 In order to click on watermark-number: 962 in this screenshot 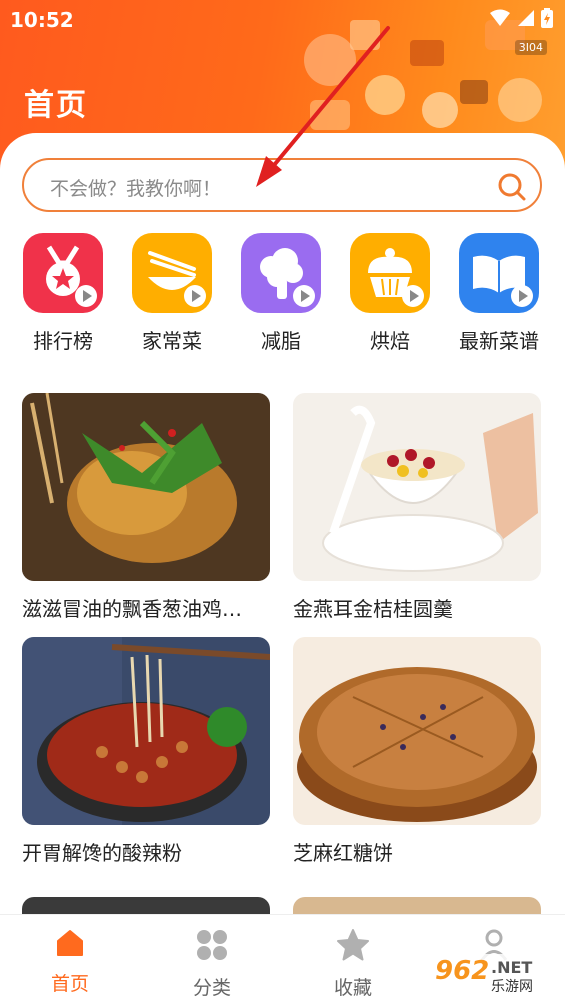, I will do `click(462, 971)`.